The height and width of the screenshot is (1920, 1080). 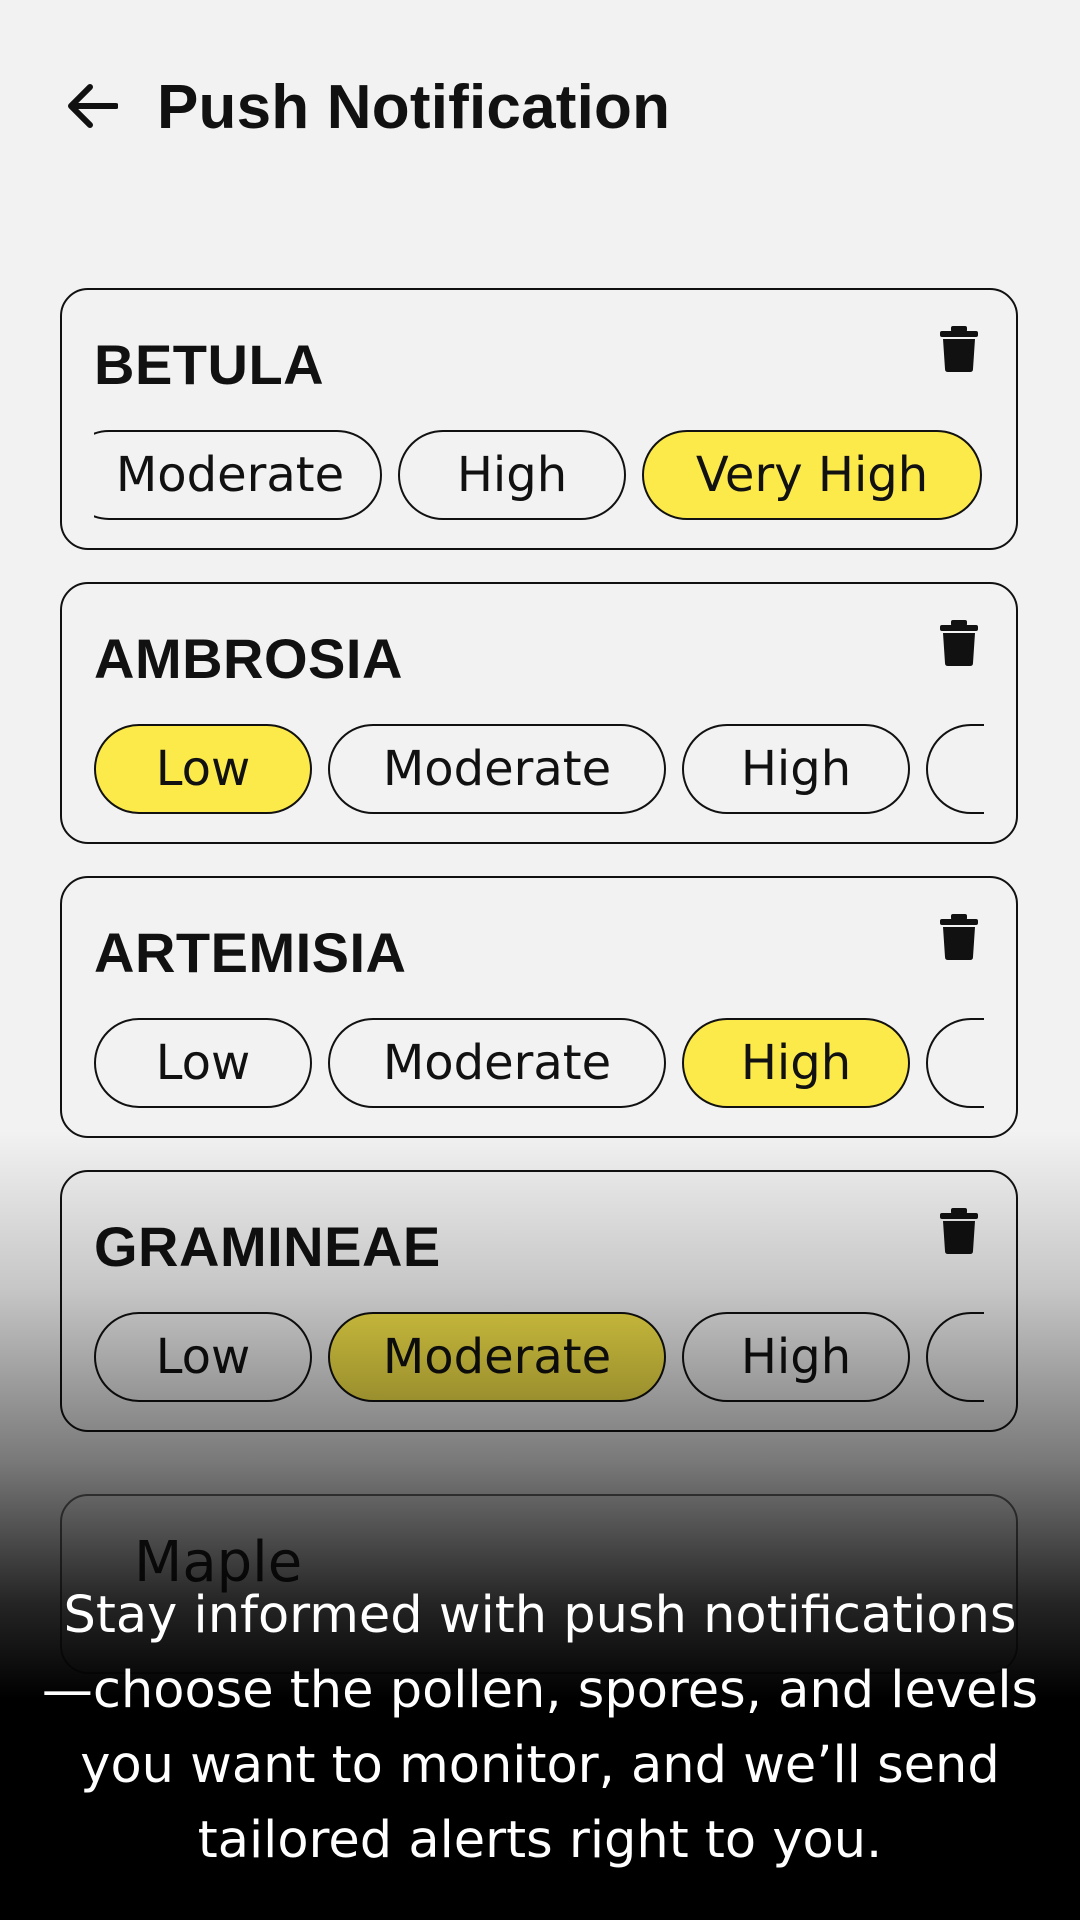 I want to click on allergen-card-gramineae: GRAMINEAE Low Moderate High, so click(x=539, y=1301).